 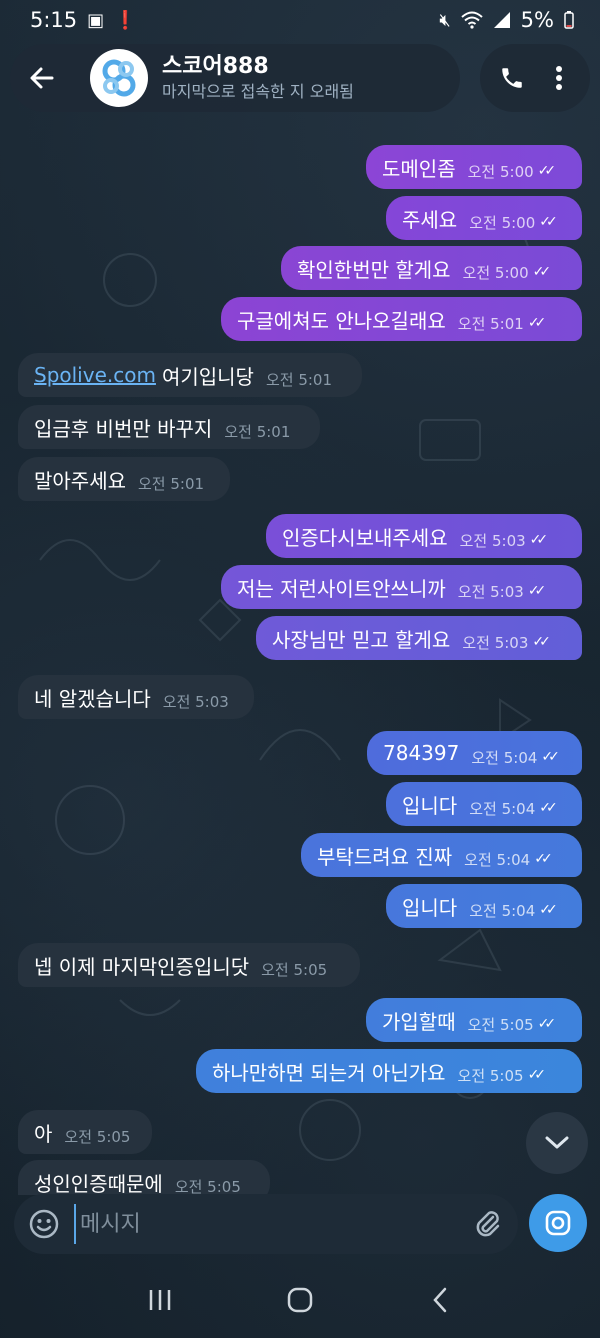 I want to click on outgoing-message: 도메인좀 오전 5:00 ✓✓, so click(x=474, y=167).